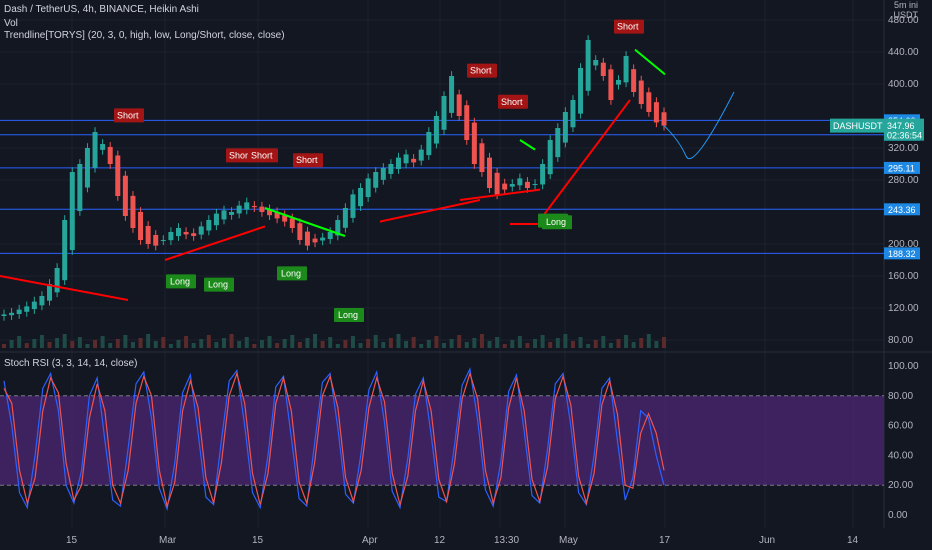 The image size is (932, 550). What do you see at coordinates (904, 136) in the screenshot?
I see `countdown-label: 02:36:54` at bounding box center [904, 136].